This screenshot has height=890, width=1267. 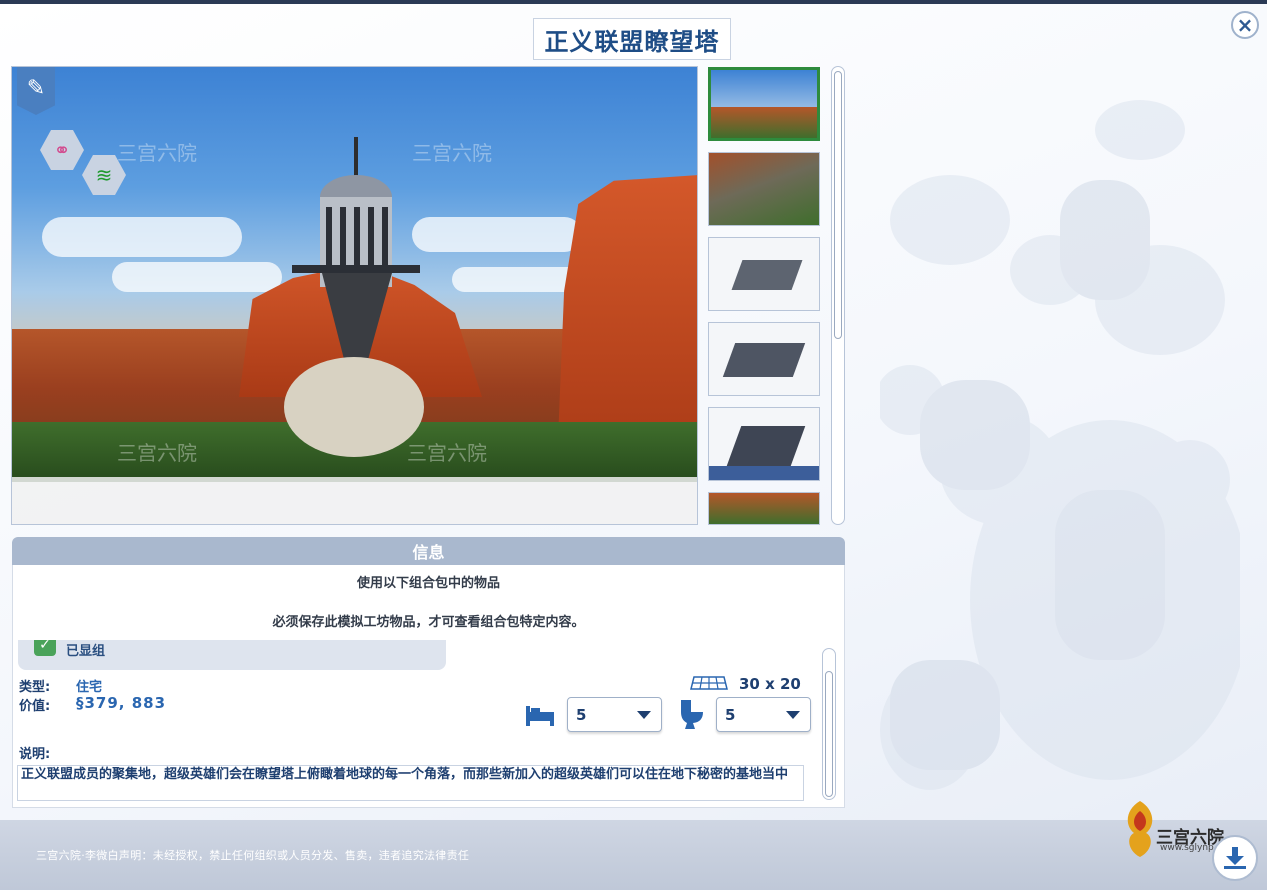 What do you see at coordinates (614, 714) in the screenshot?
I see `bedrooms-select: 5` at bounding box center [614, 714].